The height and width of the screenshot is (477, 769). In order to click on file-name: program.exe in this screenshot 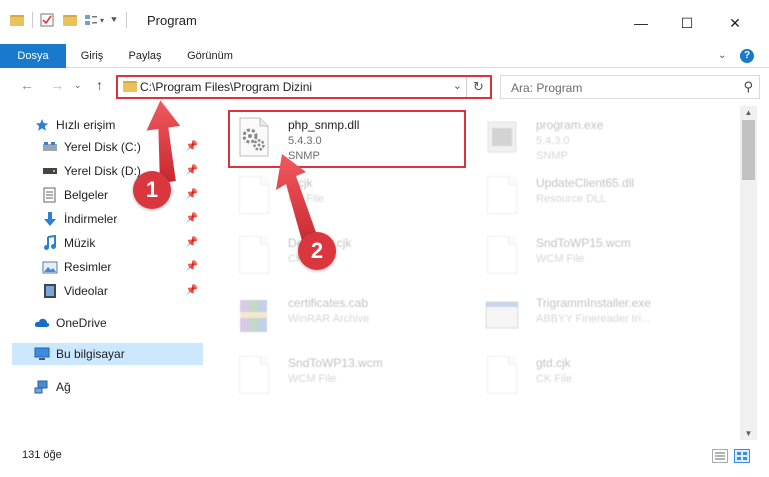, I will do `click(570, 125)`.